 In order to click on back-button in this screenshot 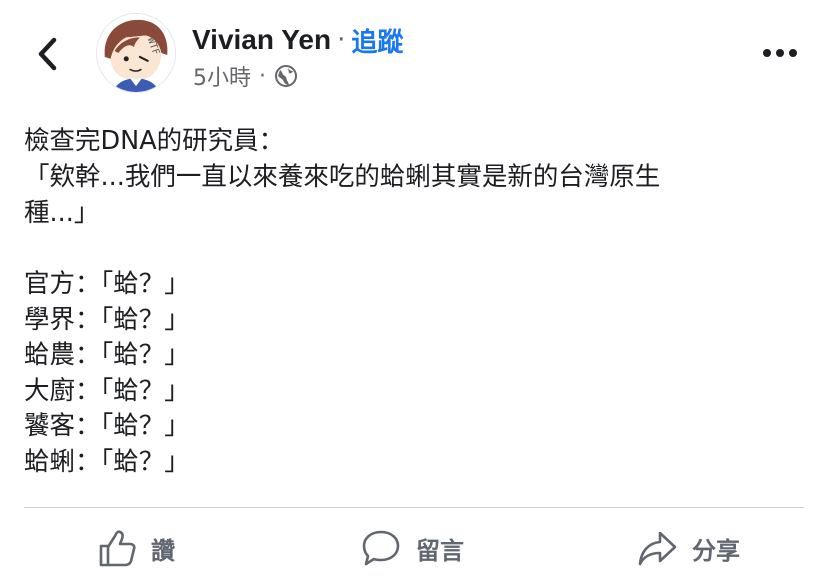, I will do `click(47, 54)`.